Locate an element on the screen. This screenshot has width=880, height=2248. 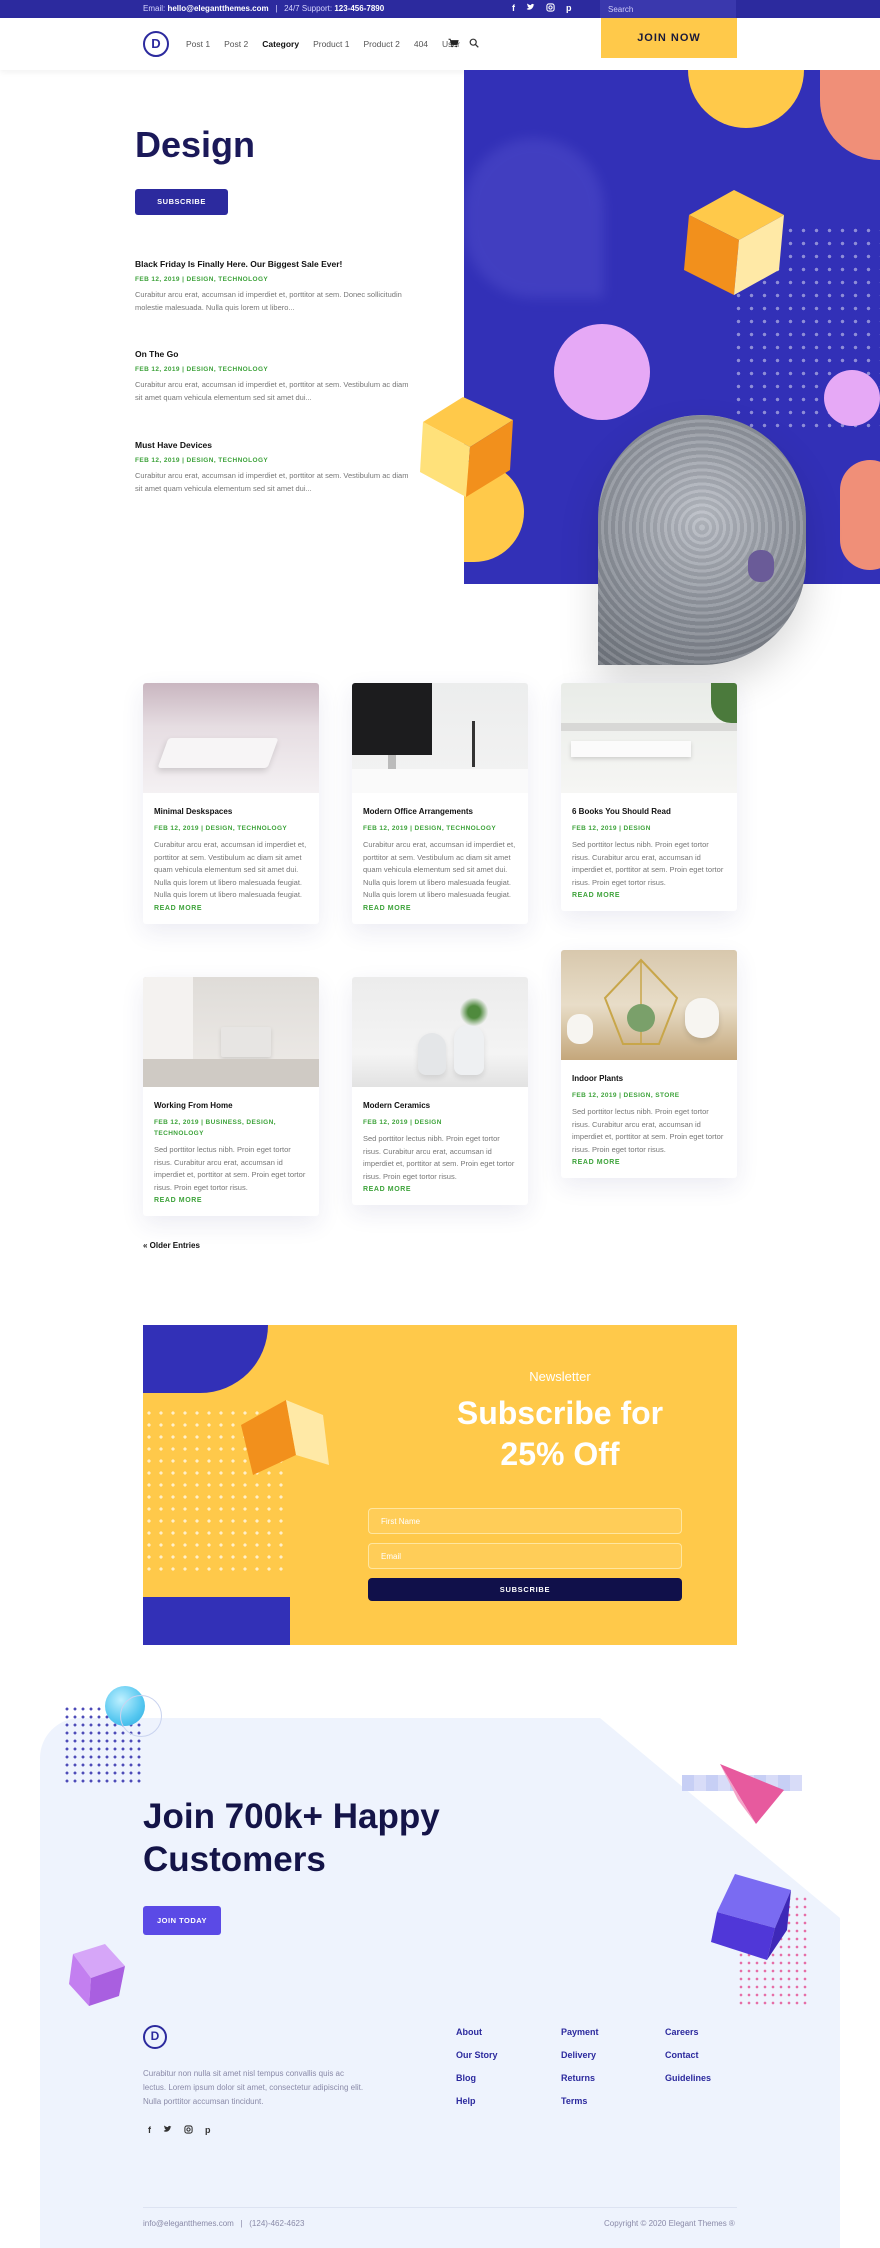
logo: D is located at coordinates (156, 44).